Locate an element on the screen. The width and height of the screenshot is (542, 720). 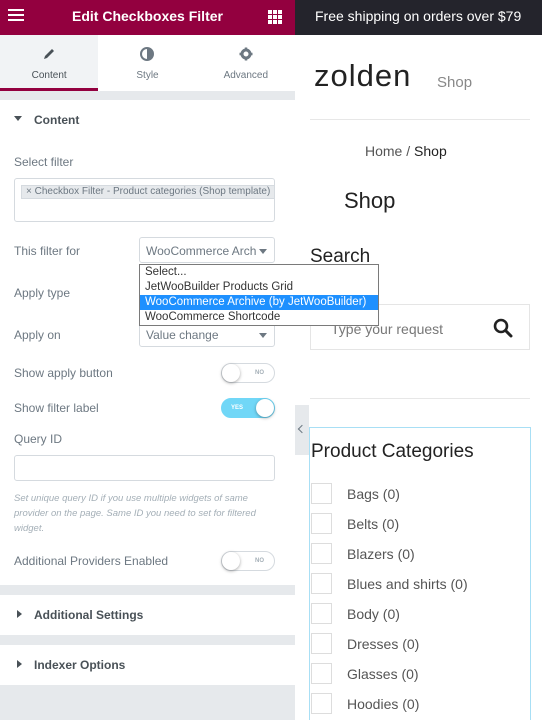
category-label: Hoodies (0) is located at coordinates (383, 704).